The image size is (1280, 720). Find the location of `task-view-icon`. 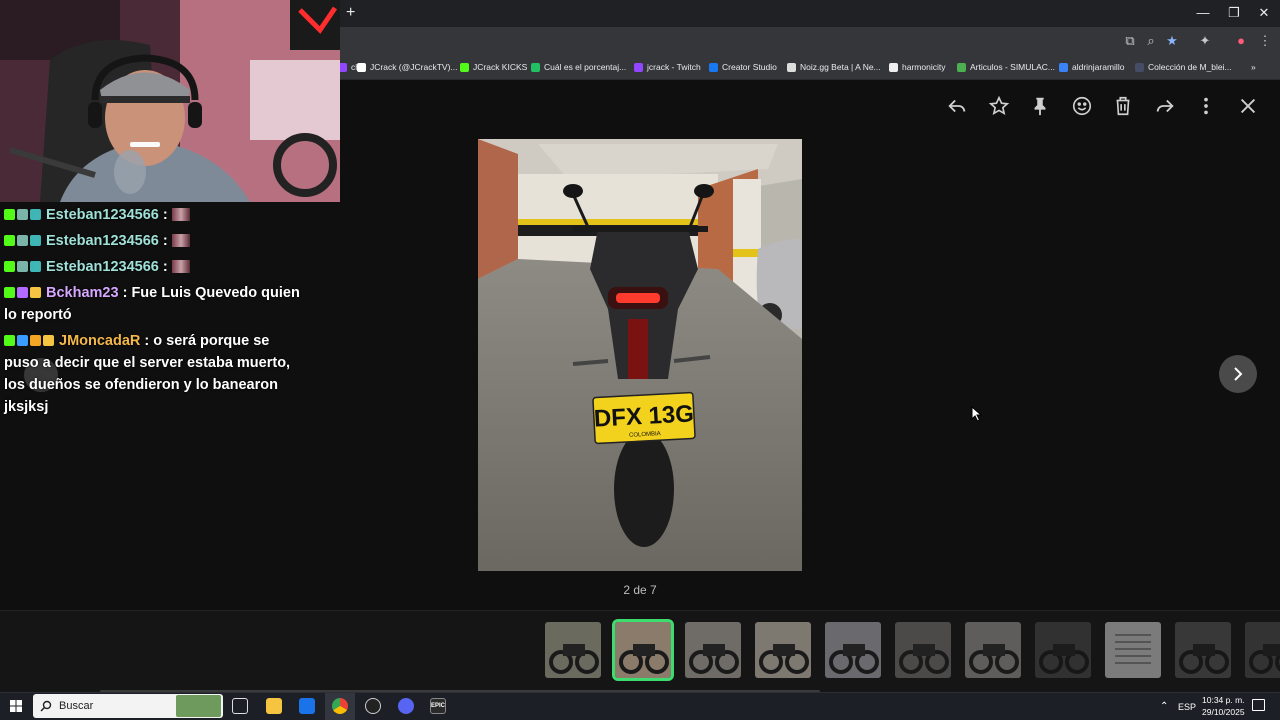

task-view-icon is located at coordinates (240, 706).